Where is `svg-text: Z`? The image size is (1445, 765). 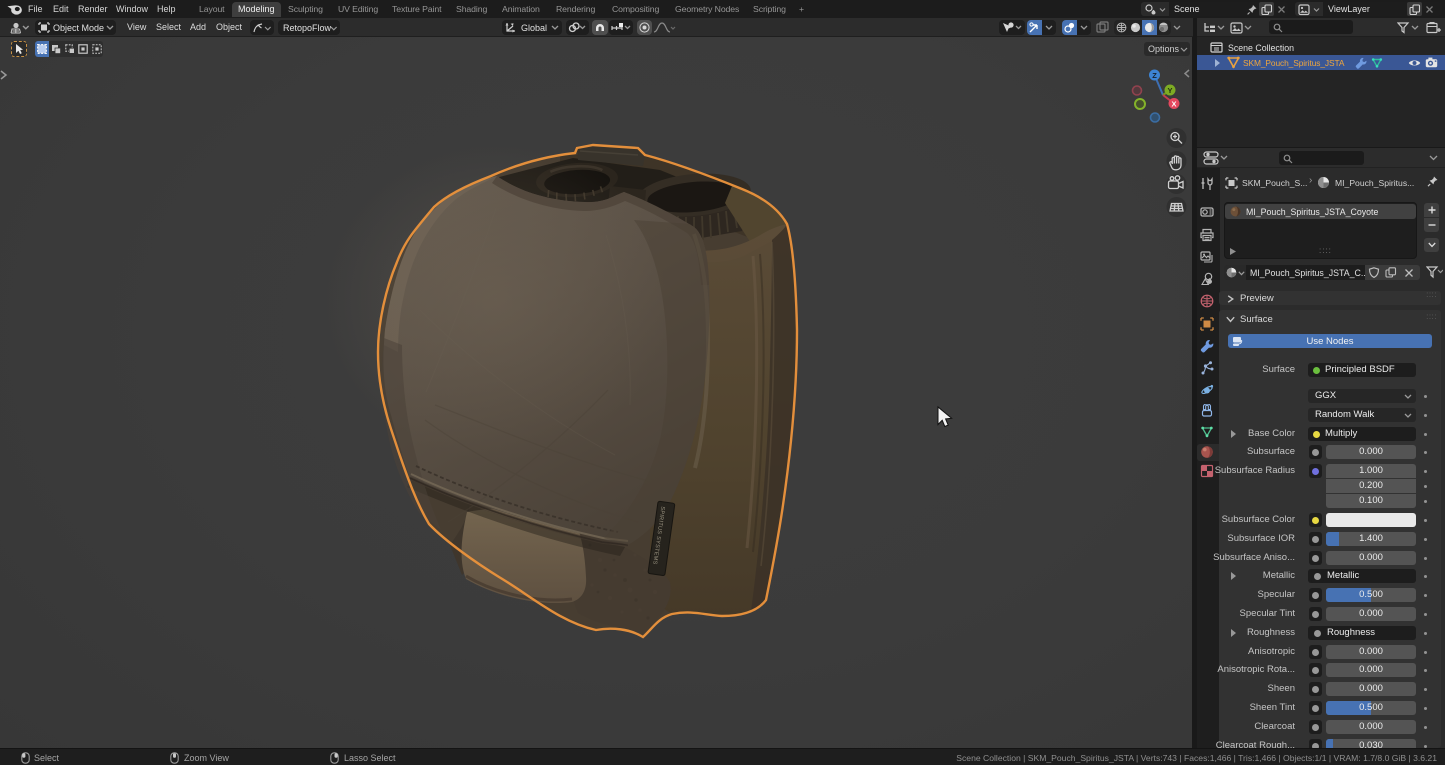 svg-text: Z is located at coordinates (1154, 75).